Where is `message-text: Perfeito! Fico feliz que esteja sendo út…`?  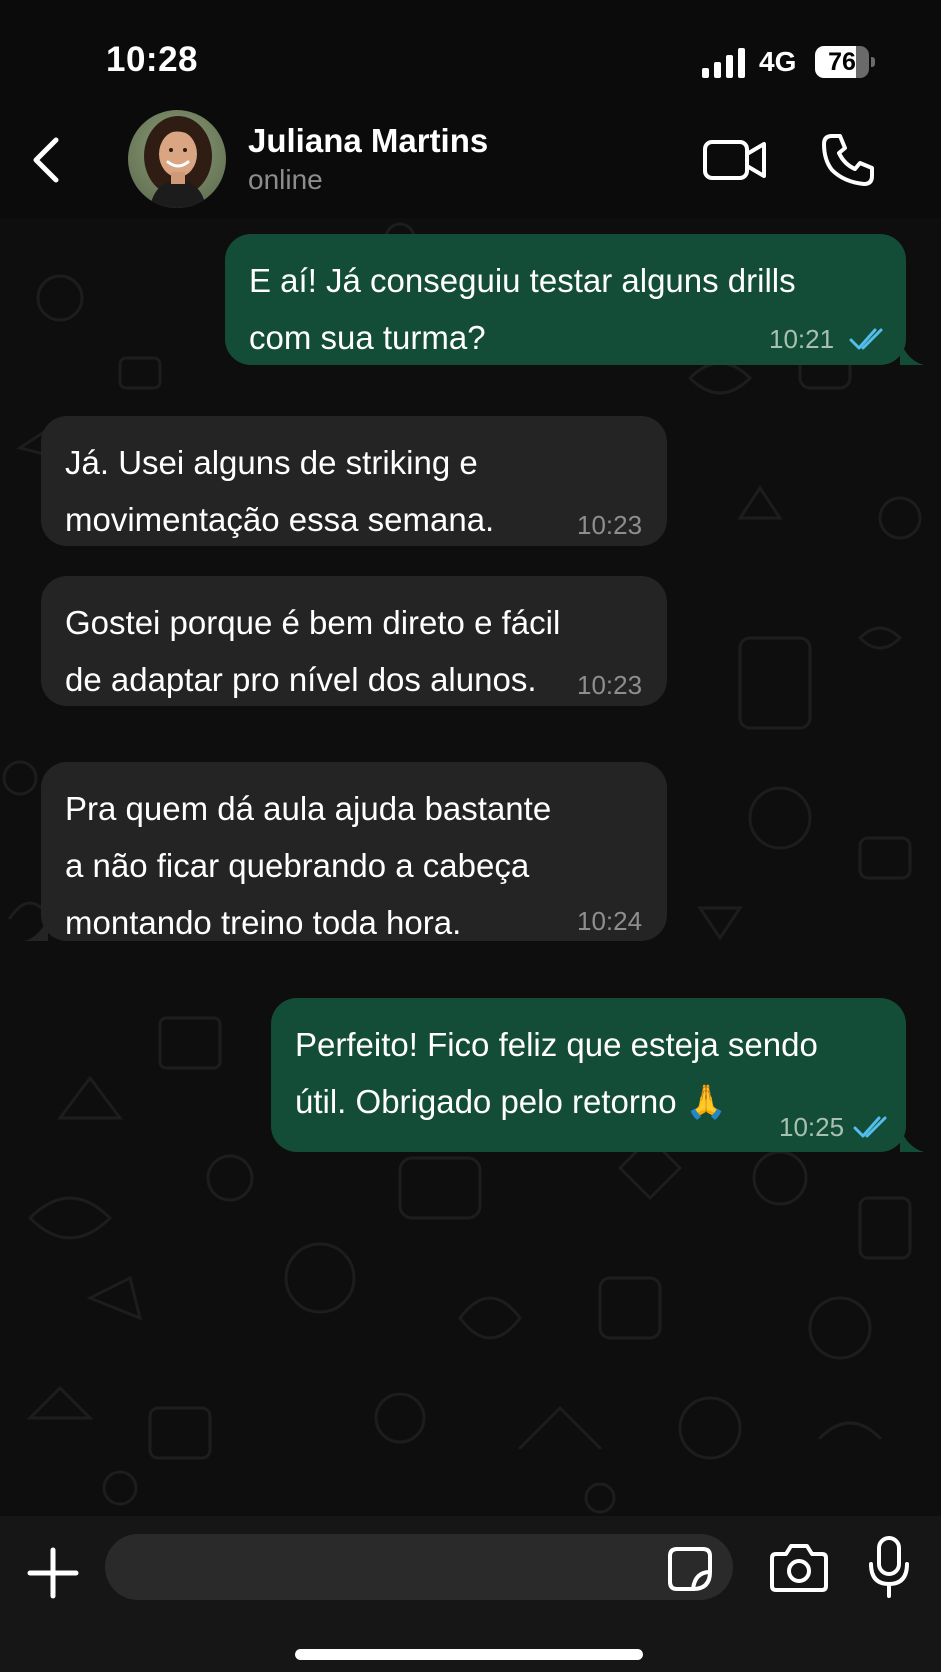 message-text: Perfeito! Fico feliz que esteja sendo út… is located at coordinates (556, 1073).